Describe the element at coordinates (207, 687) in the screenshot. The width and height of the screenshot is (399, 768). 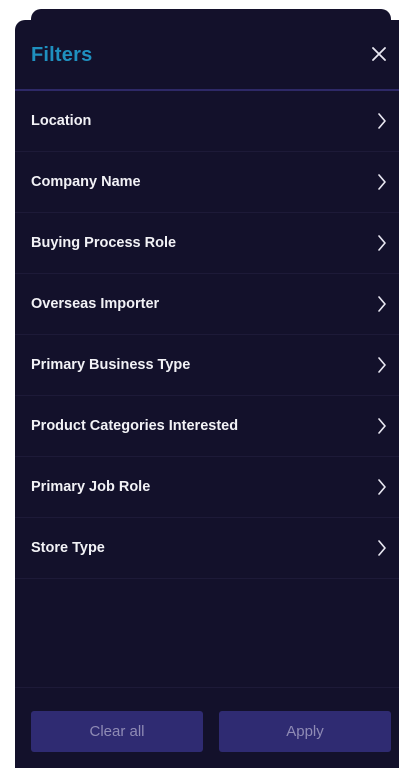
I see `footer-divider` at that location.